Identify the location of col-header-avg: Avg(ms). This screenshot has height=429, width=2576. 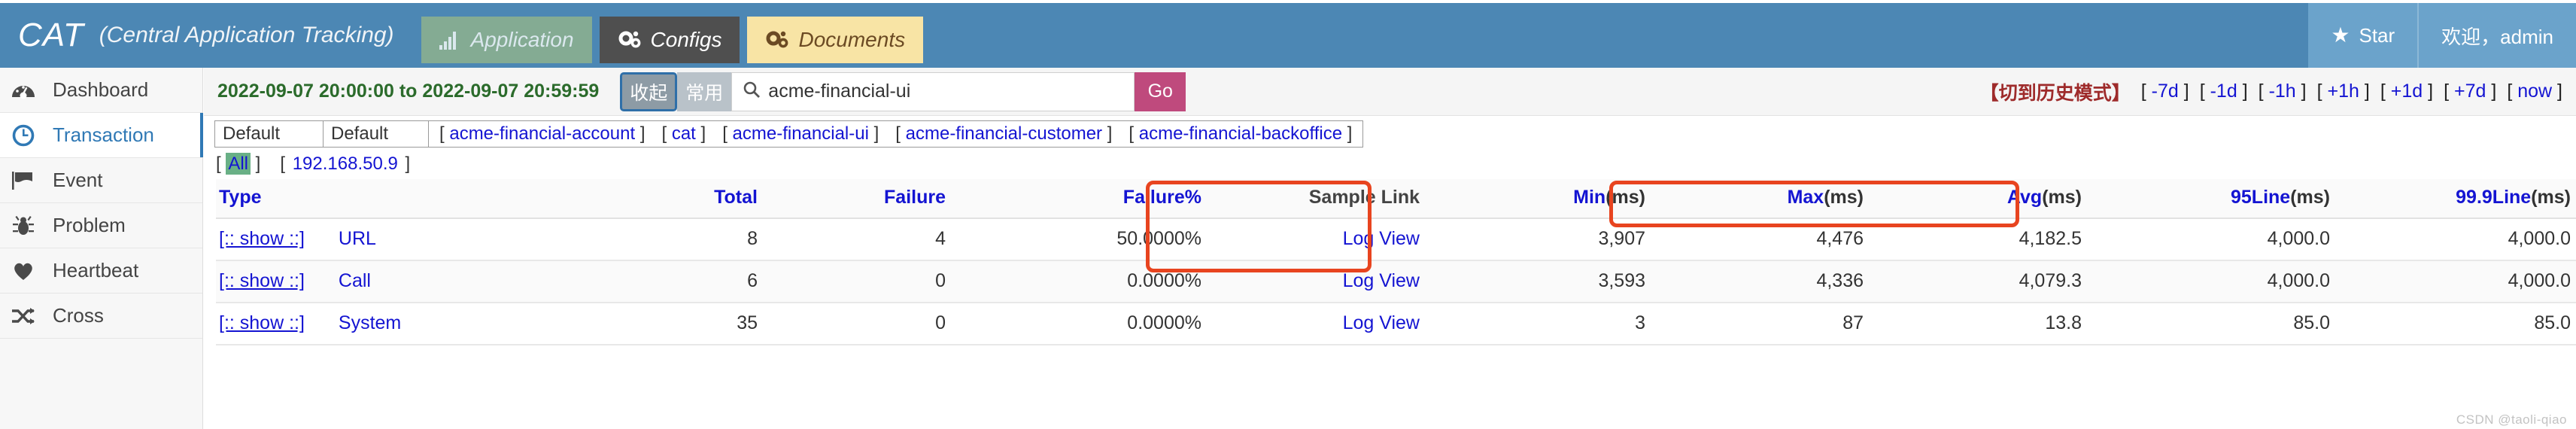
(1973, 199).